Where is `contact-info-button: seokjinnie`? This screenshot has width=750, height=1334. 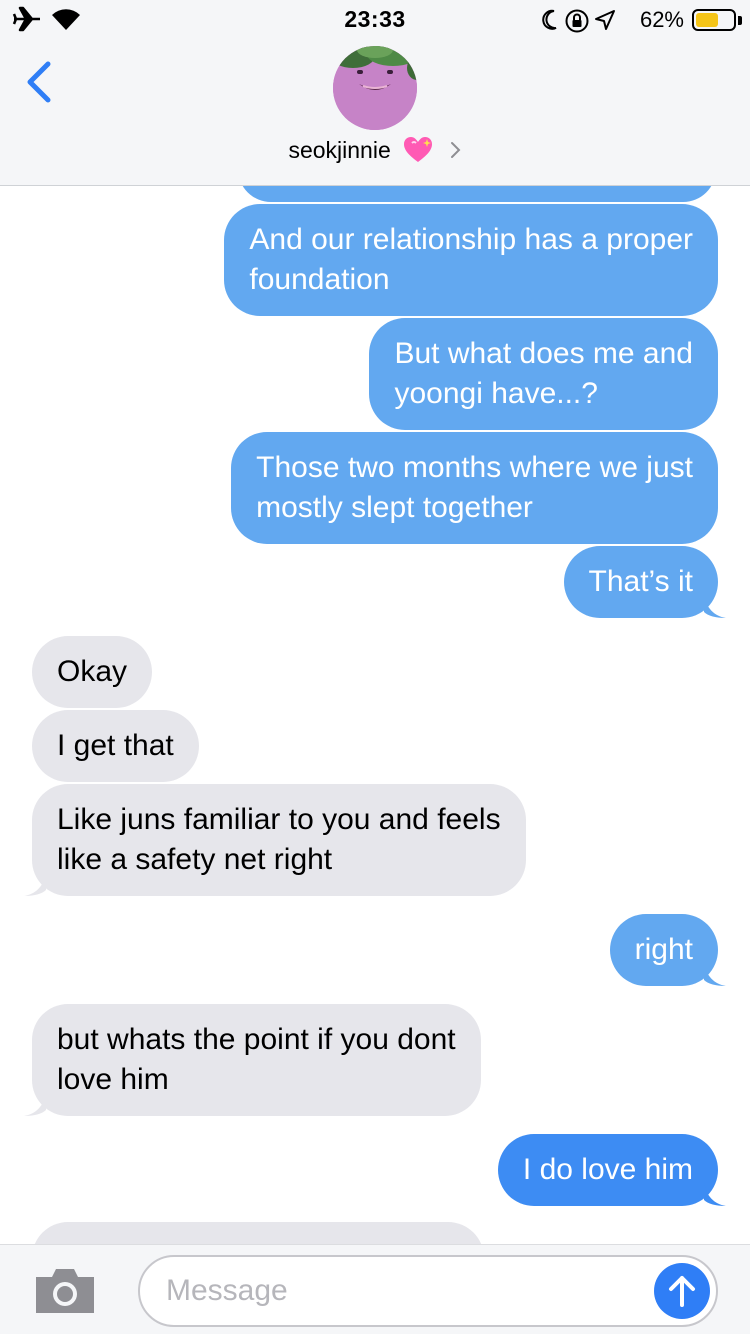 contact-info-button: seokjinnie is located at coordinates (375, 153).